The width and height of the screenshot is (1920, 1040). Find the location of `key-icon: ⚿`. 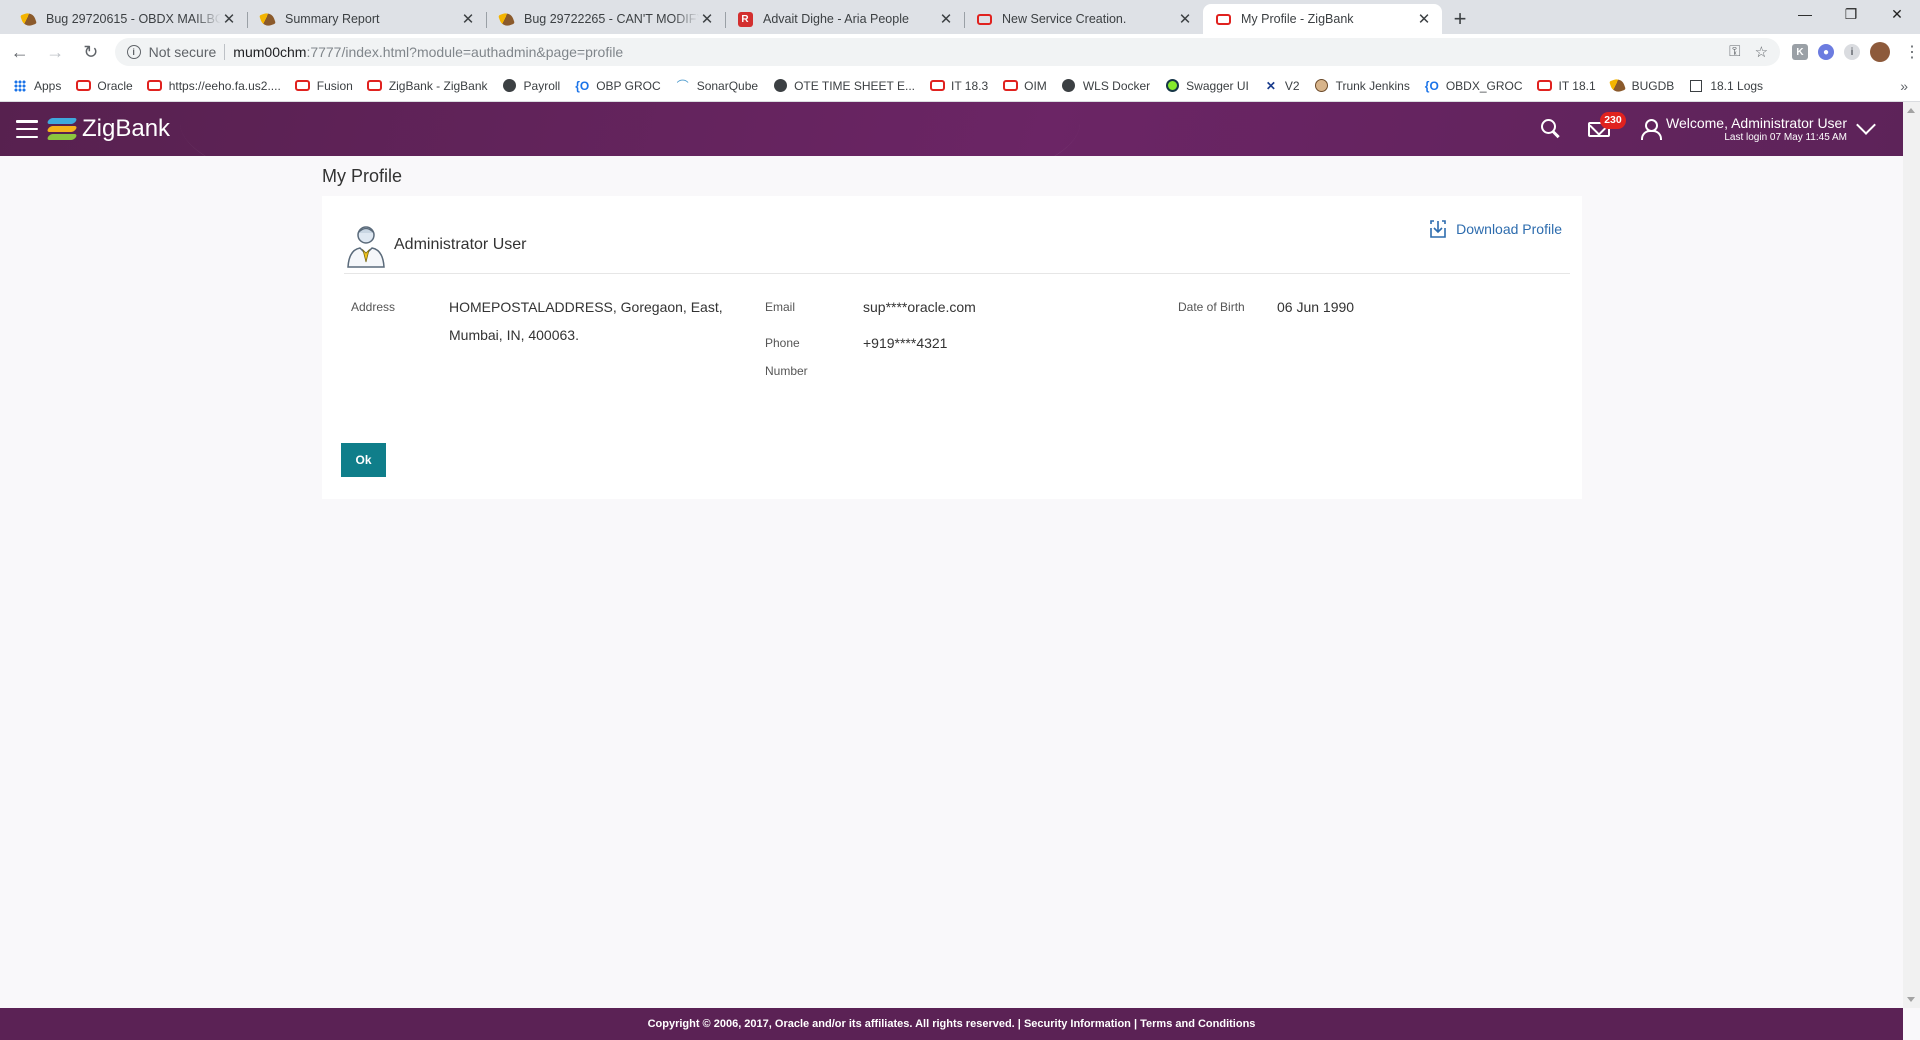

key-icon: ⚿ is located at coordinates (1734, 52).